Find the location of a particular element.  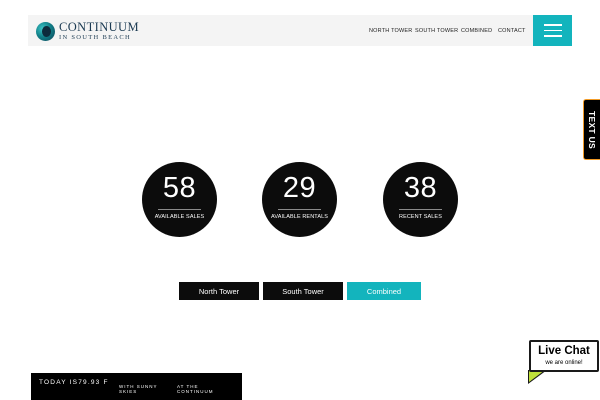

stat-recent-sales: 38 RECENT SALES is located at coordinates (420, 199).